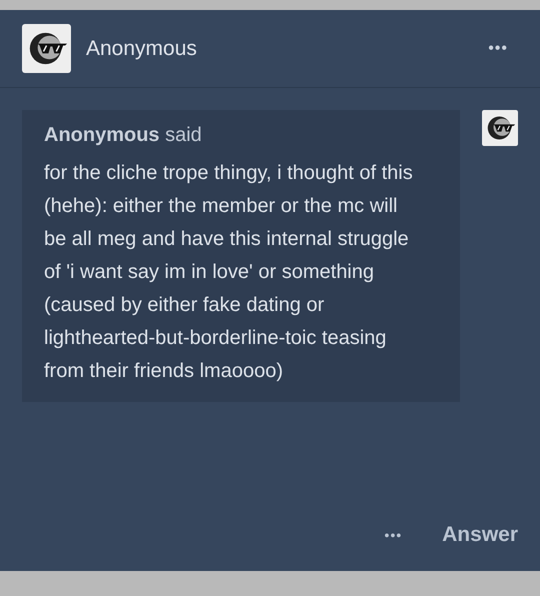 The width and height of the screenshot is (540, 596). Describe the element at coordinates (123, 135) in the screenshot. I see `ask-header: Anonymous said` at that location.